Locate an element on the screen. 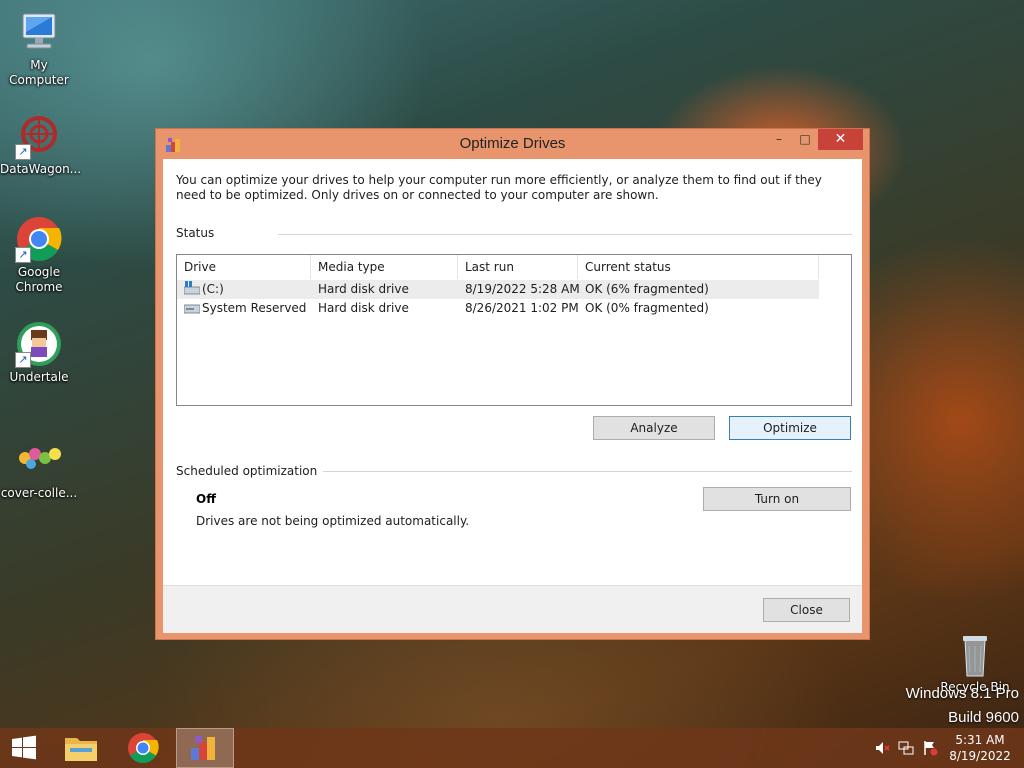 The width and height of the screenshot is (1024, 768). windows-drive-icon is located at coordinates (192, 288).